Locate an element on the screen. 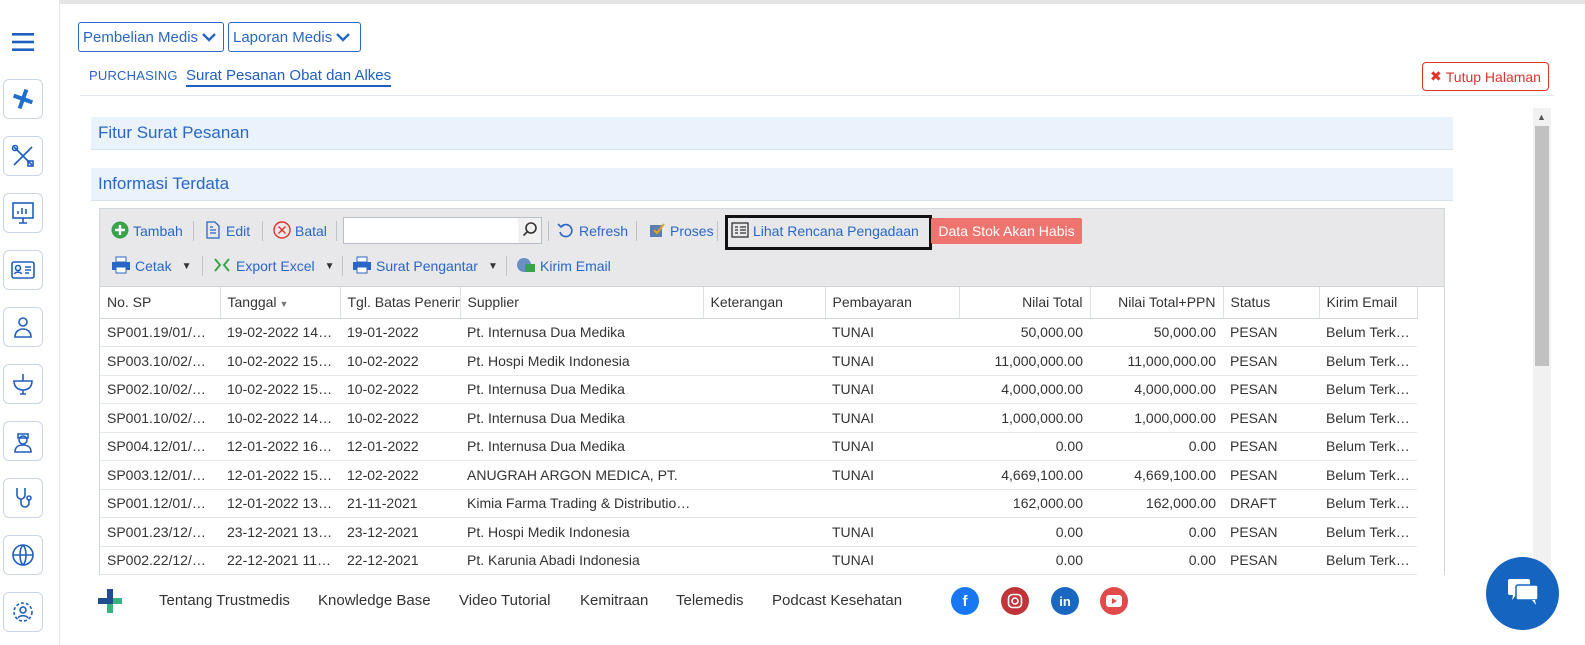 The width and height of the screenshot is (1585, 645). proses-button: Proses is located at coordinates (681, 231).